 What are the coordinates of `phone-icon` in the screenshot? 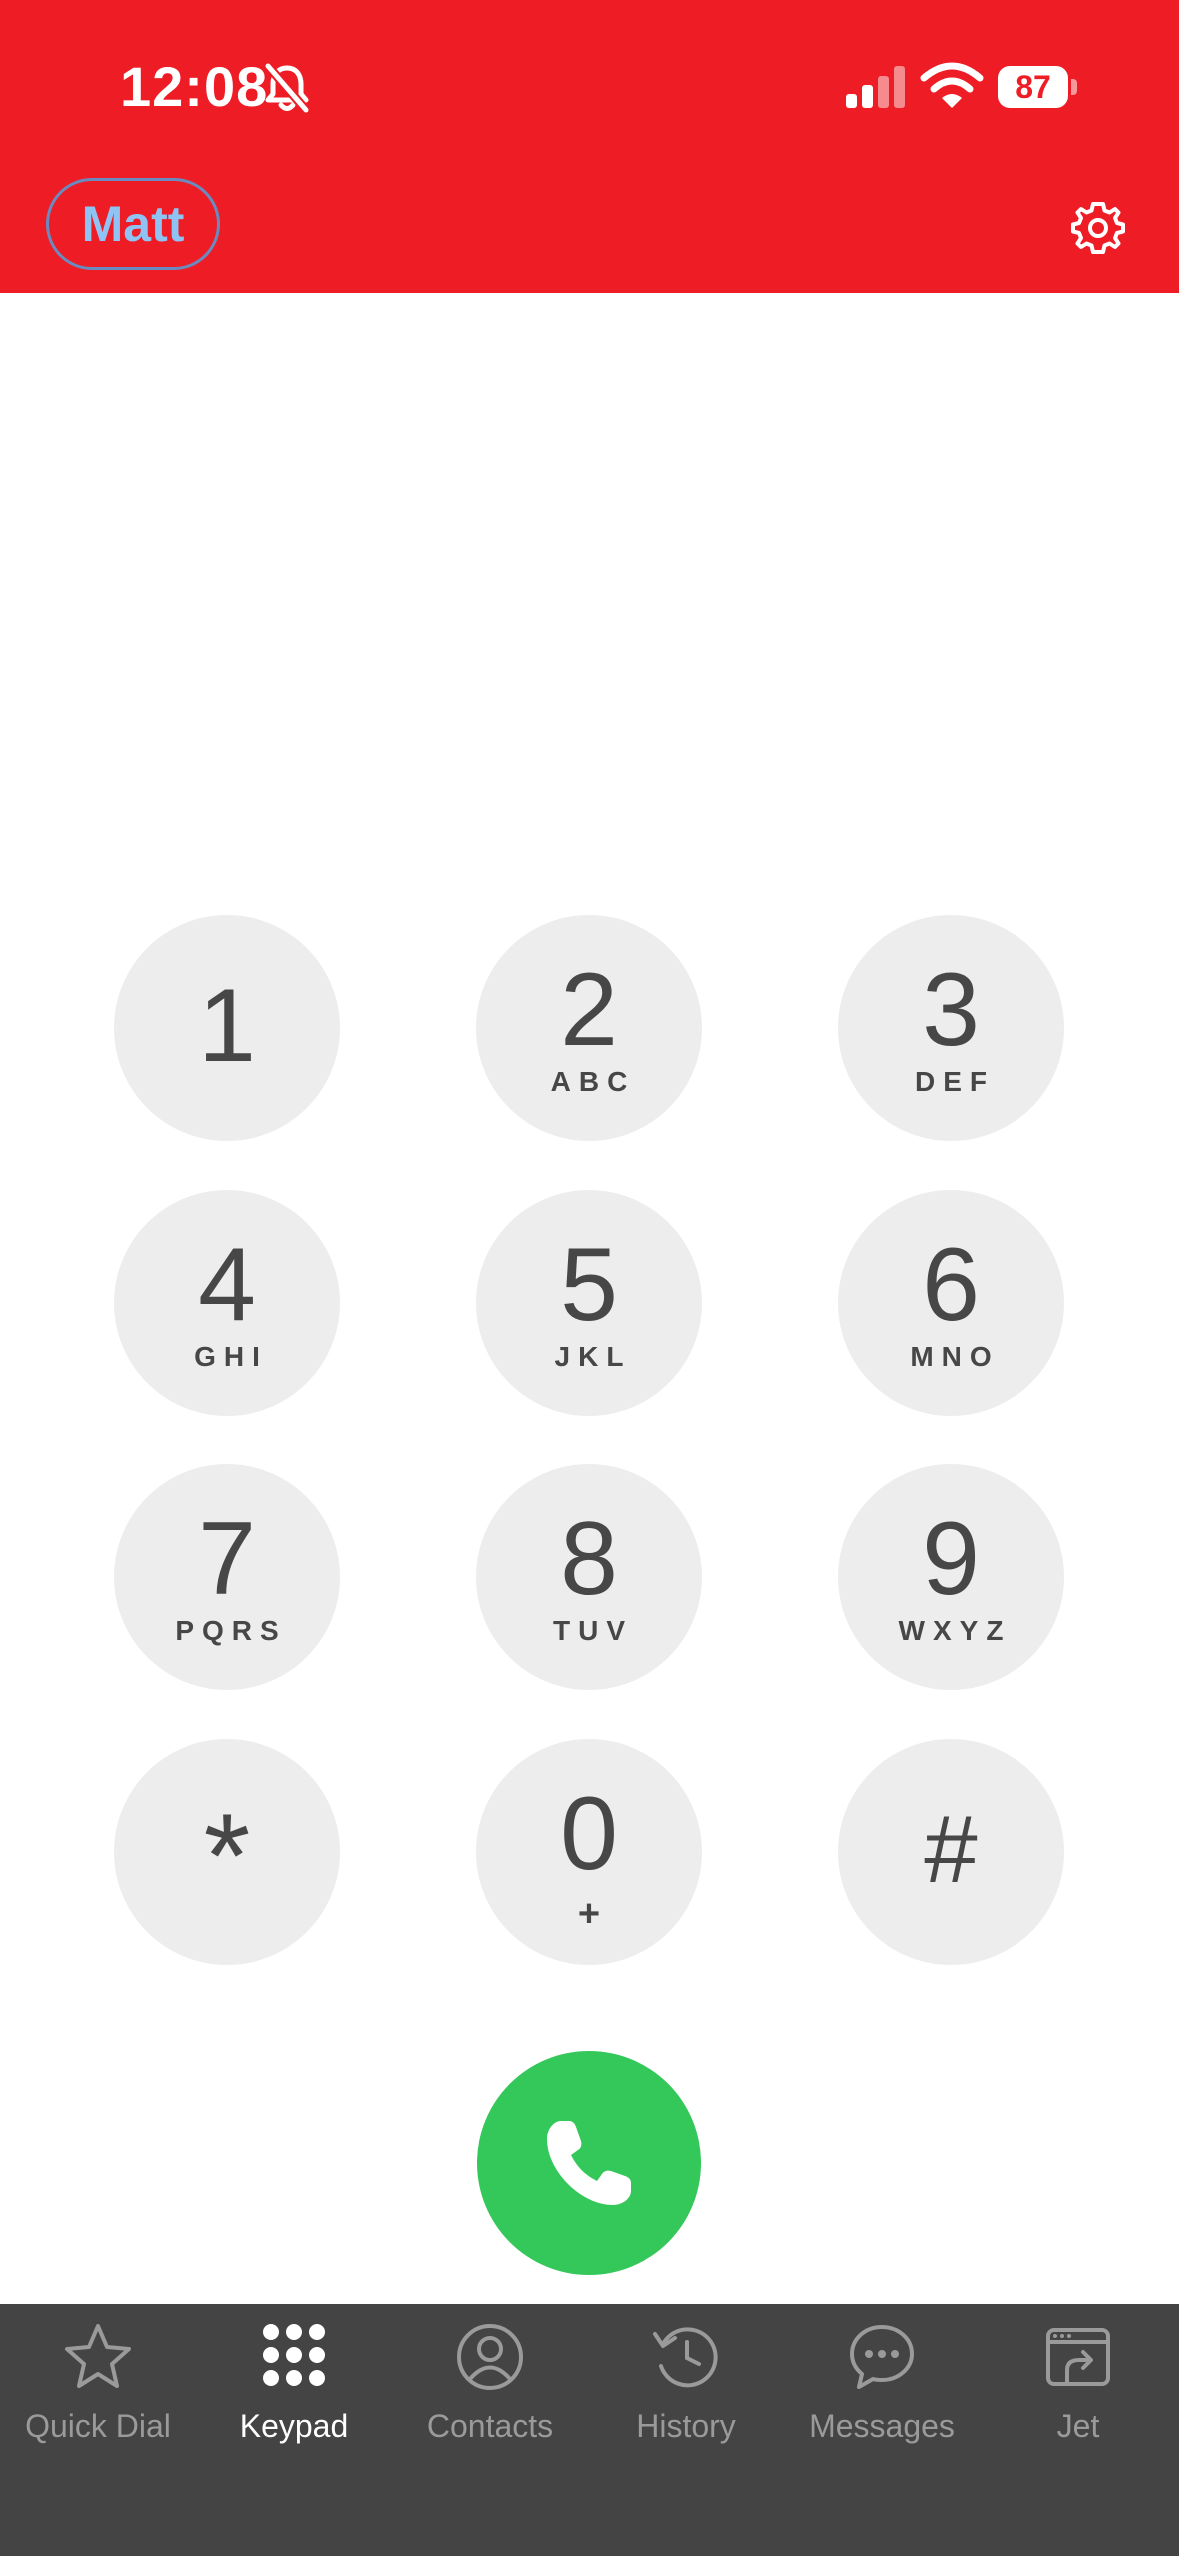 It's located at (589, 2163).